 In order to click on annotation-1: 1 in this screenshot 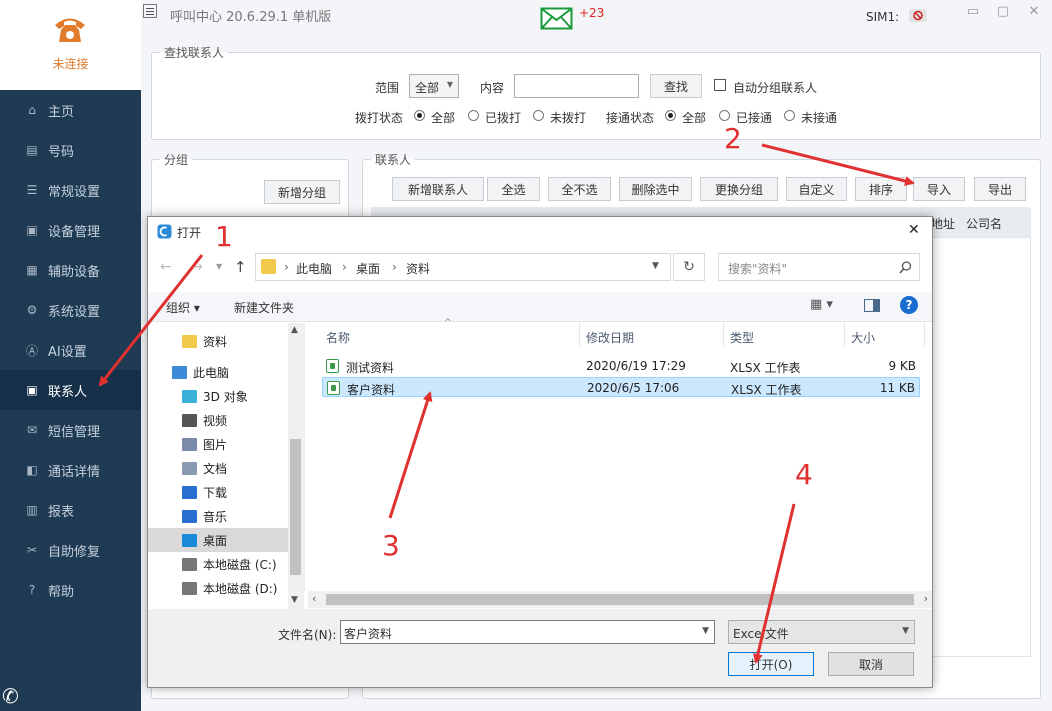, I will do `click(224, 236)`.